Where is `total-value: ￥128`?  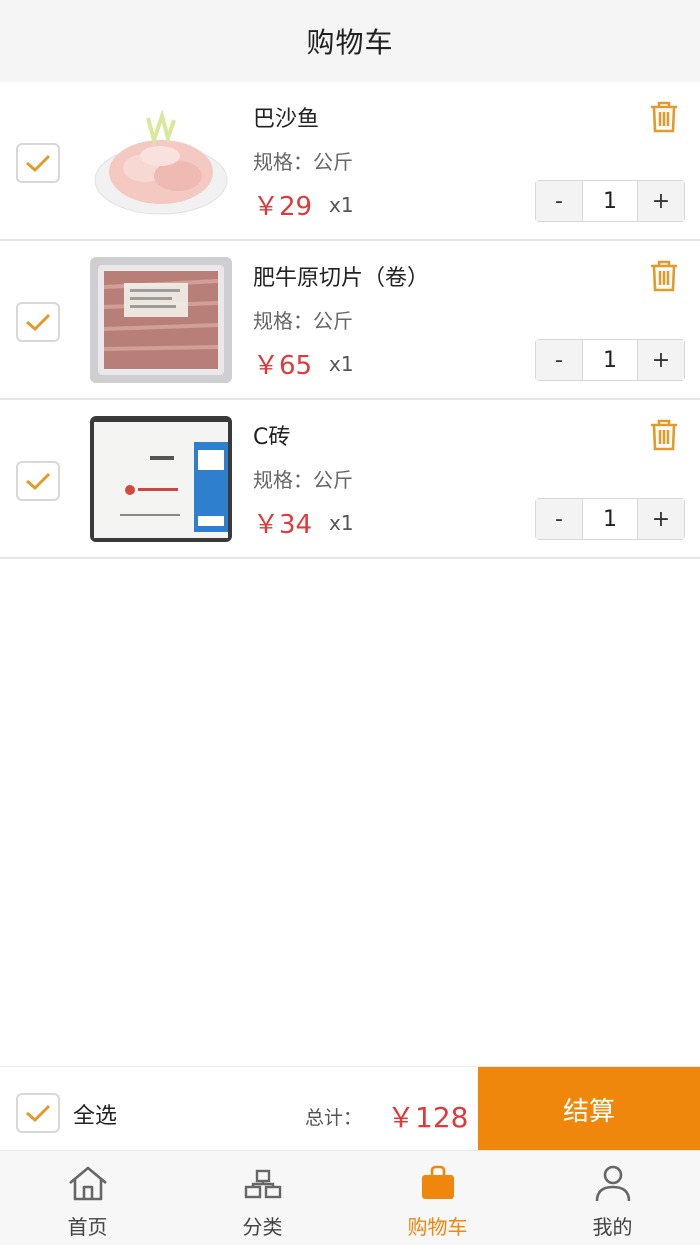 total-value: ￥128 is located at coordinates (428, 1117).